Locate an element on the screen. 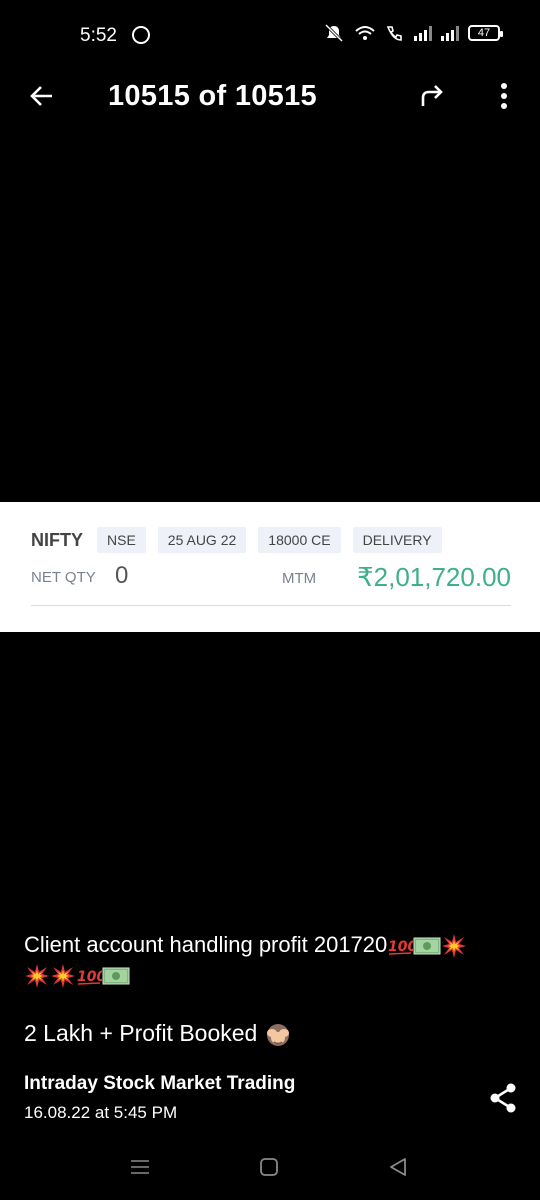  battery-indicator: 47 is located at coordinates (485, 33).